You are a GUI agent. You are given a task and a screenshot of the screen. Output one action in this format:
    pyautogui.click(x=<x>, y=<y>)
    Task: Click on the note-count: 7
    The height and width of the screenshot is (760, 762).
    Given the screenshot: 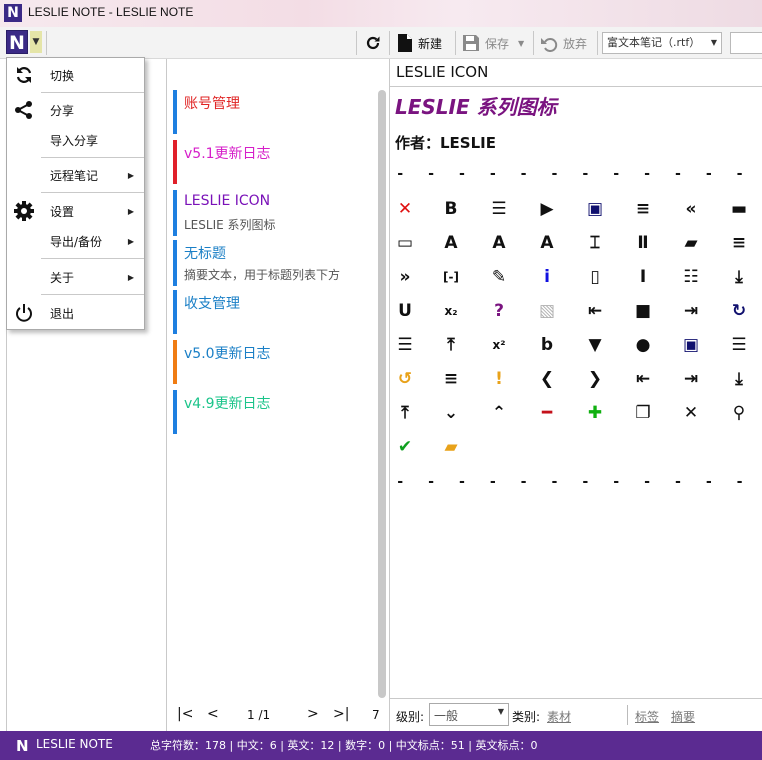 What is the action you would take?
    pyautogui.click(x=376, y=715)
    